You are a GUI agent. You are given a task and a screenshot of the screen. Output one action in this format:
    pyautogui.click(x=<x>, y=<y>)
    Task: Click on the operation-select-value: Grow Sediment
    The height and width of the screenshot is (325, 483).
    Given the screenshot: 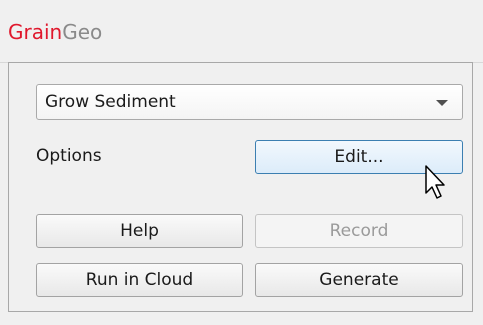 What is the action you would take?
    pyautogui.click(x=110, y=102)
    